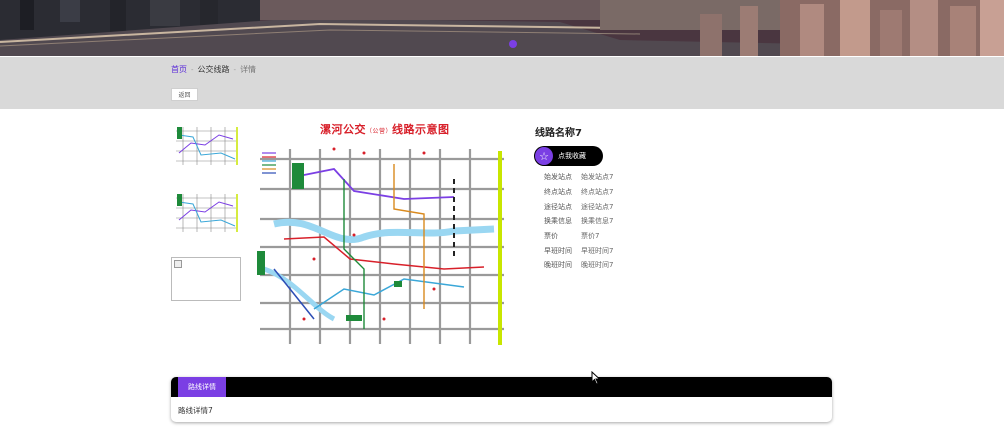 The height and width of the screenshot is (441, 1004). I want to click on mouse-cursor-icon, so click(596, 378).